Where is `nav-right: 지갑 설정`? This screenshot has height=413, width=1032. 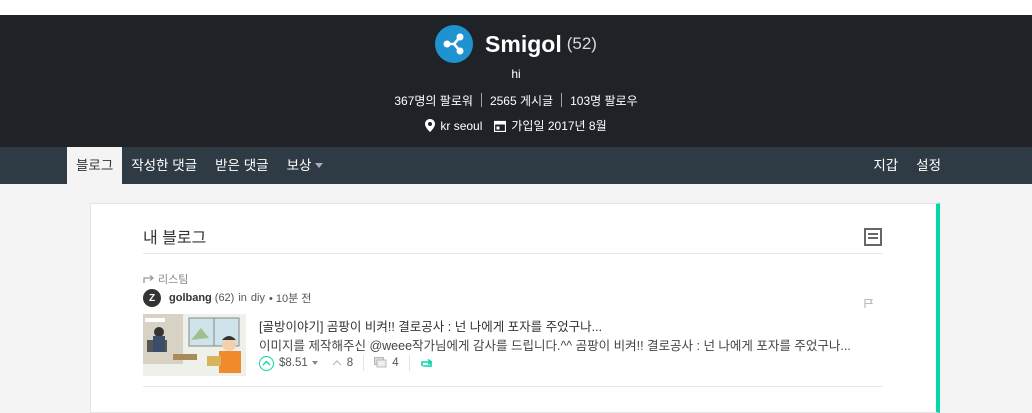 nav-right: 지갑 설정 is located at coordinates (907, 165).